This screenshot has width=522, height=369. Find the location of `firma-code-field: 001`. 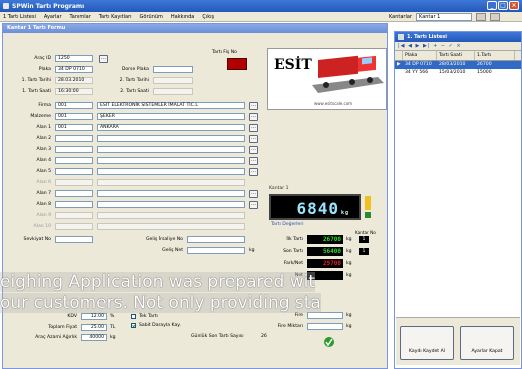

firma-code-field: 001 is located at coordinates (74, 105).